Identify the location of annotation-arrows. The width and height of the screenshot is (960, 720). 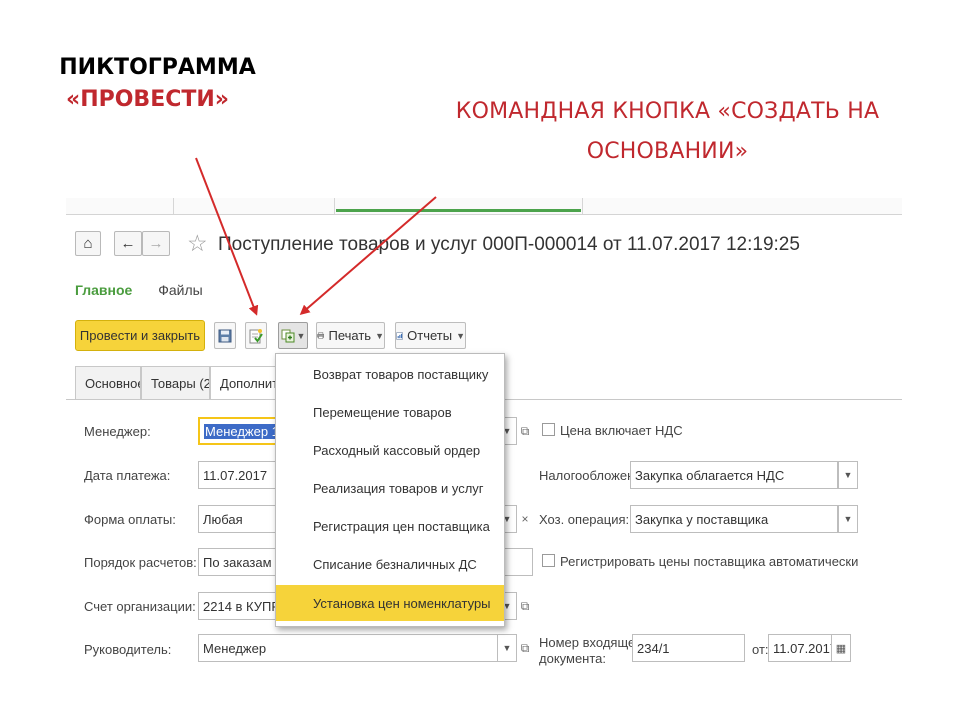
(316, 236).